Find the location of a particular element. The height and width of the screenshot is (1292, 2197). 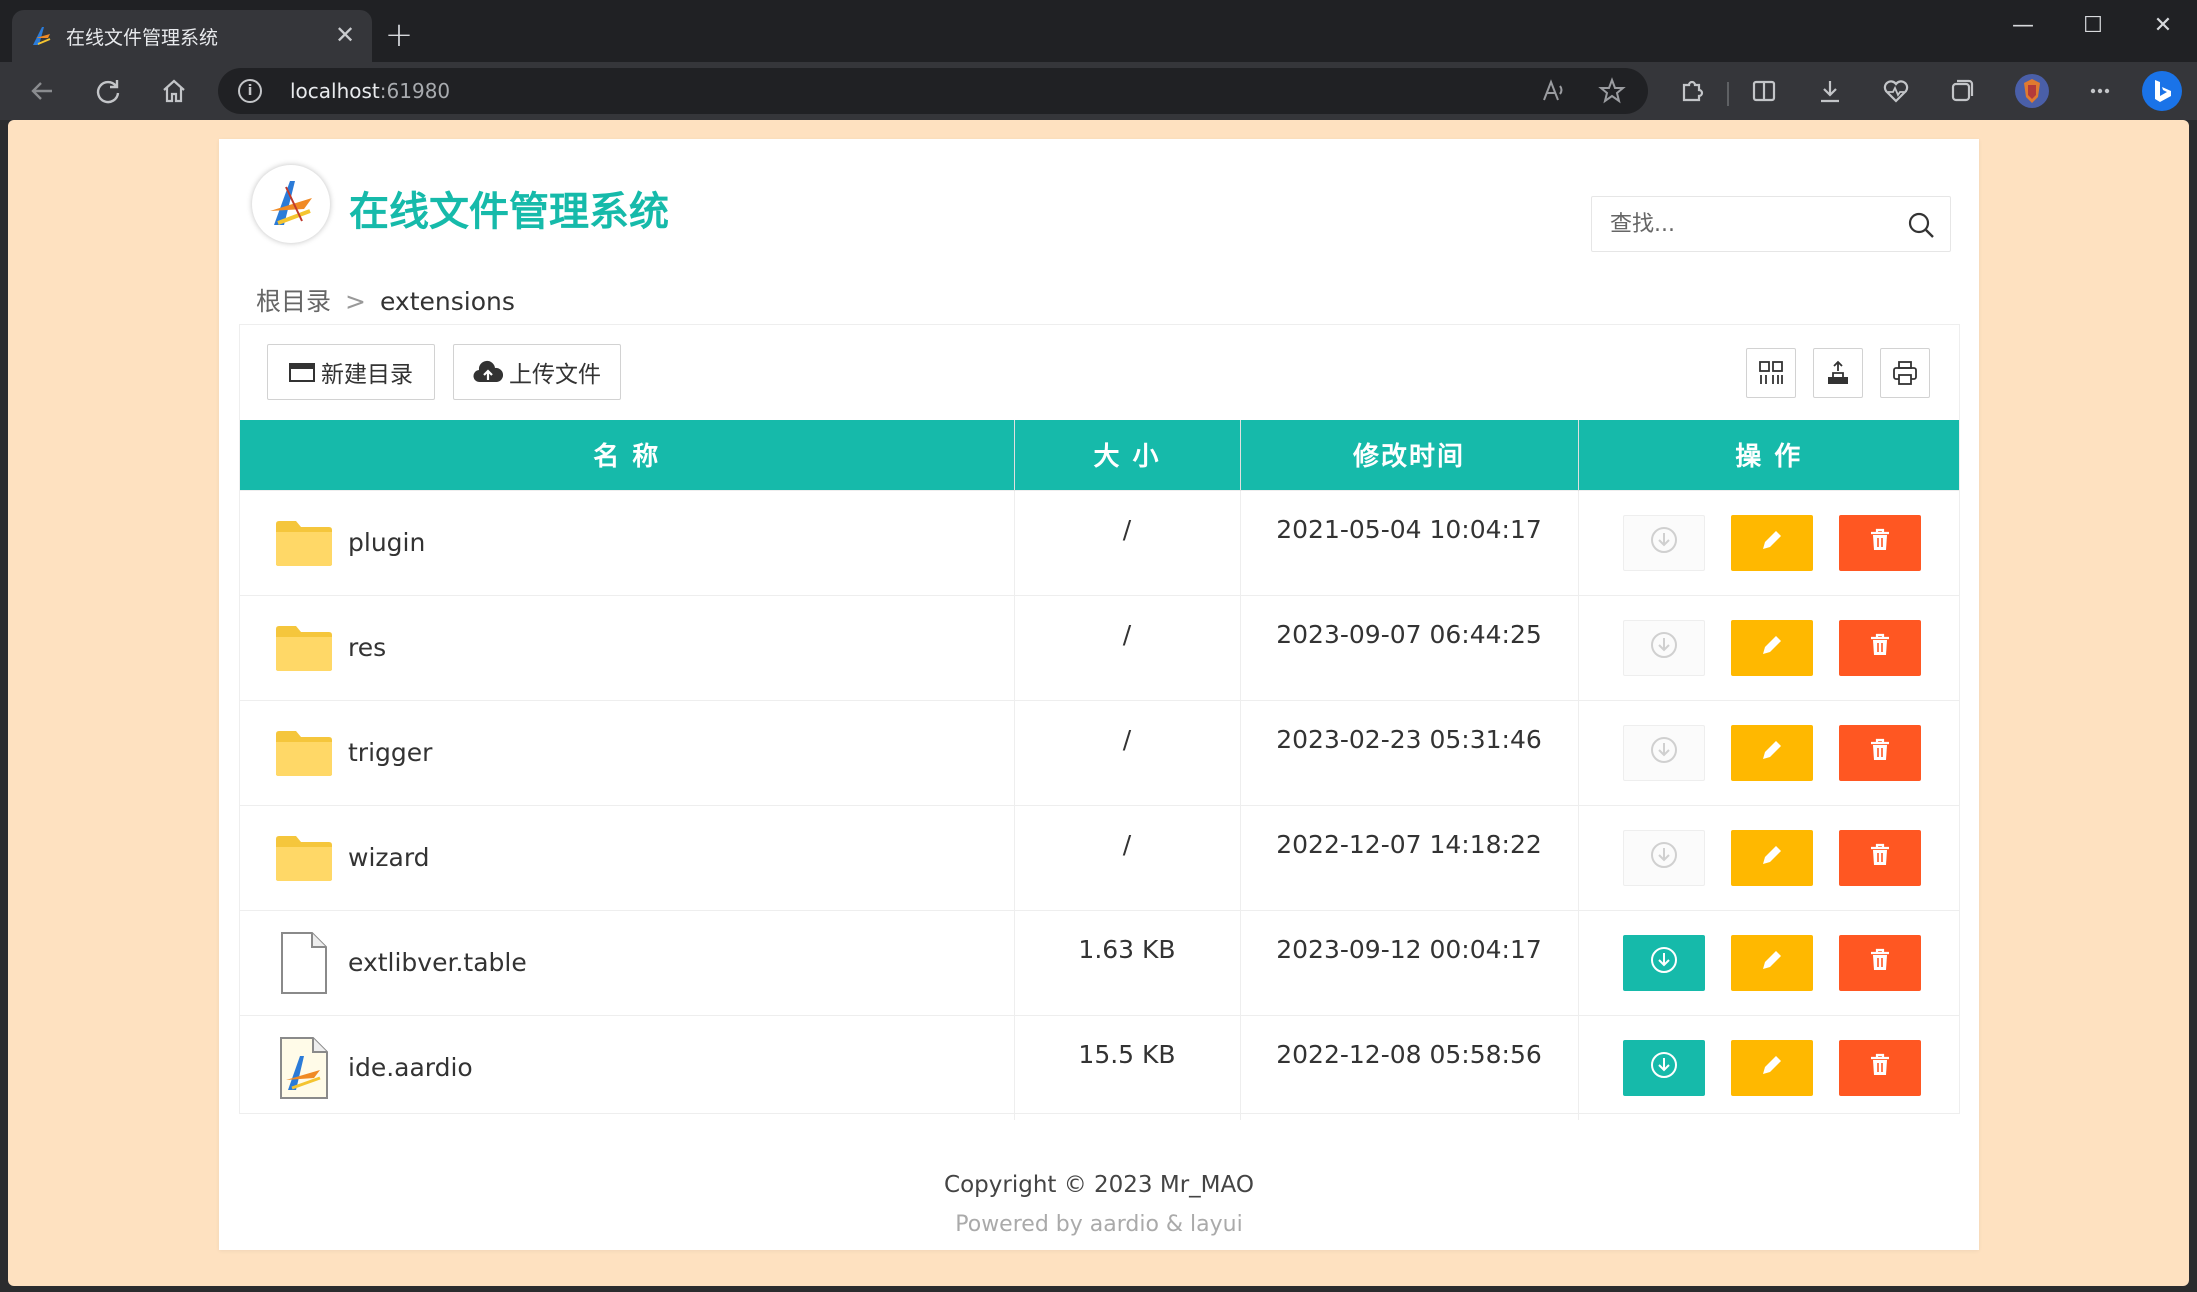

reload-button is located at coordinates (108, 91).